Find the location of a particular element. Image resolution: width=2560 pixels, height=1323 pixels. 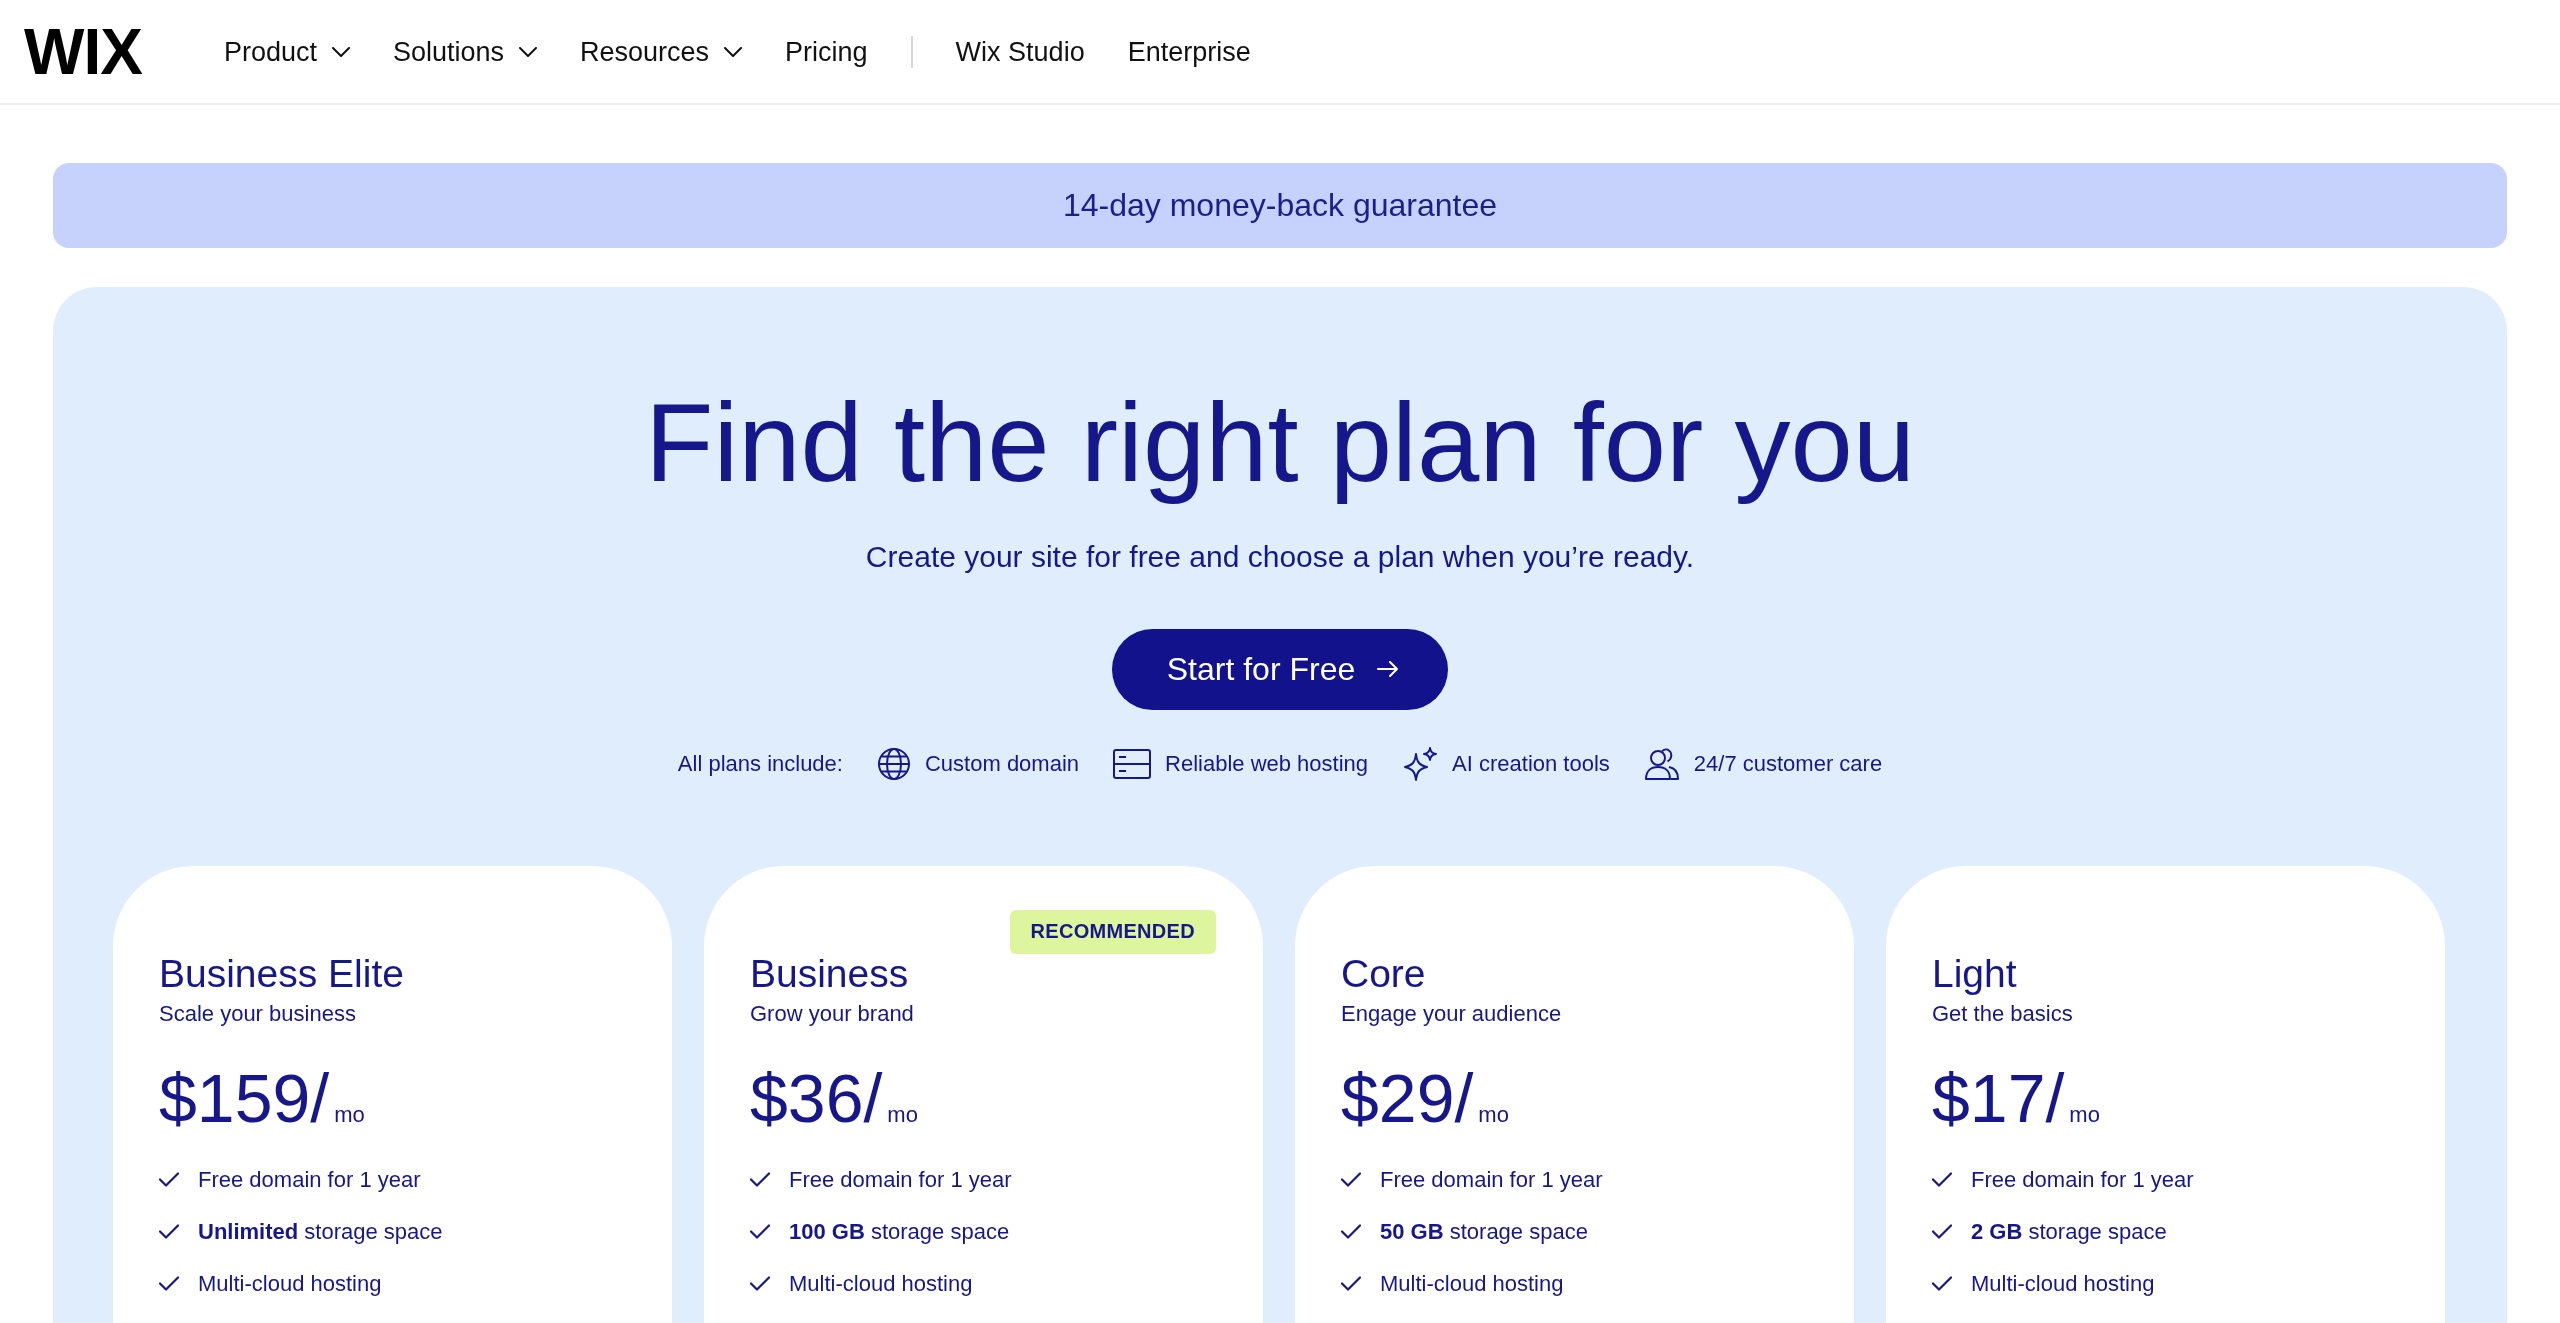

nav-link: Wix Studio is located at coordinates (1020, 51).